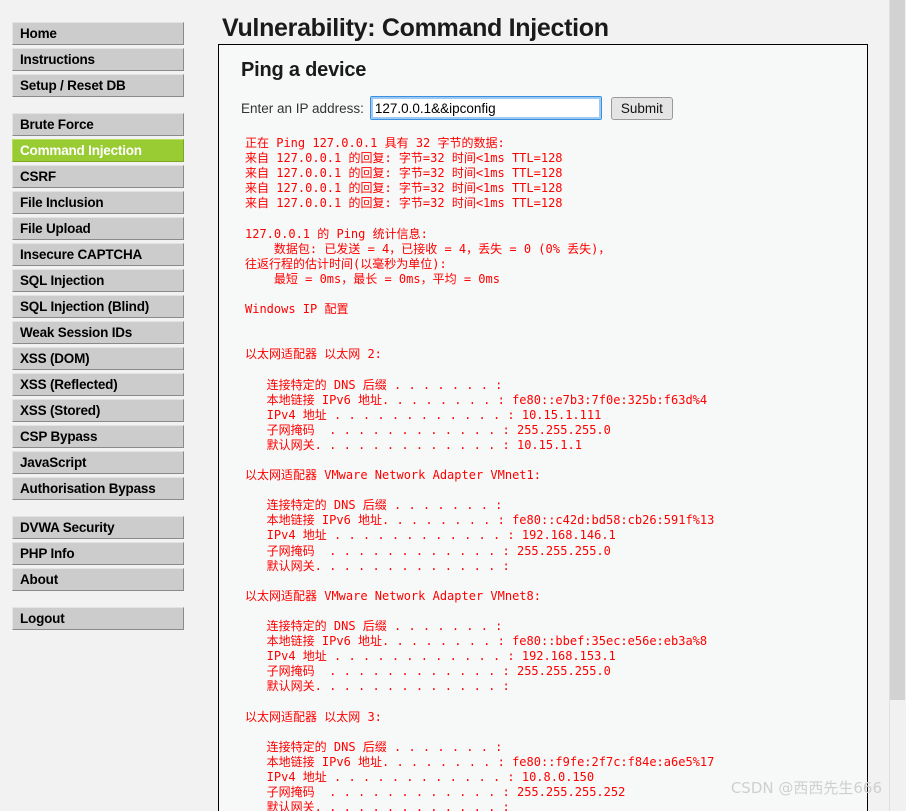 Image resolution: width=906 pixels, height=811 pixels. I want to click on page-title: Vulnerability: Command Injection, so click(415, 28).